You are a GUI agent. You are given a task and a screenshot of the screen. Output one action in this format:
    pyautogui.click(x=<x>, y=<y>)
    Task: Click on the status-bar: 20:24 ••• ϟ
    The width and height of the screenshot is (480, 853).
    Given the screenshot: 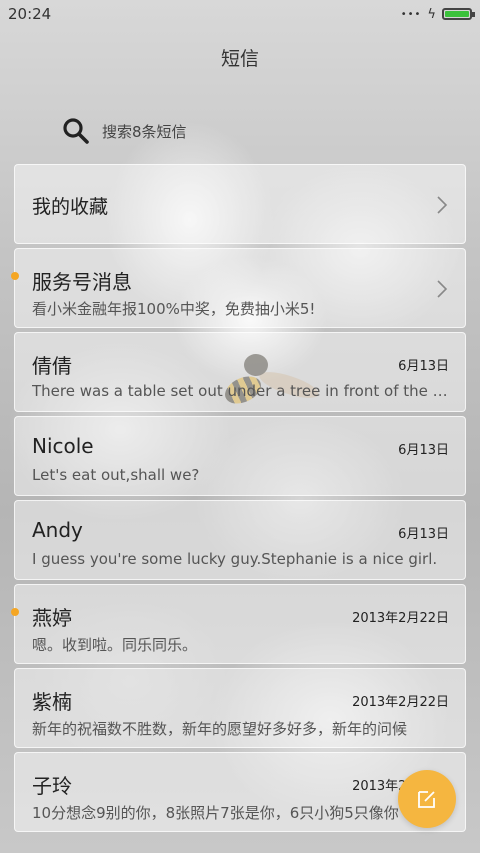 What is the action you would take?
    pyautogui.click(x=240, y=14)
    